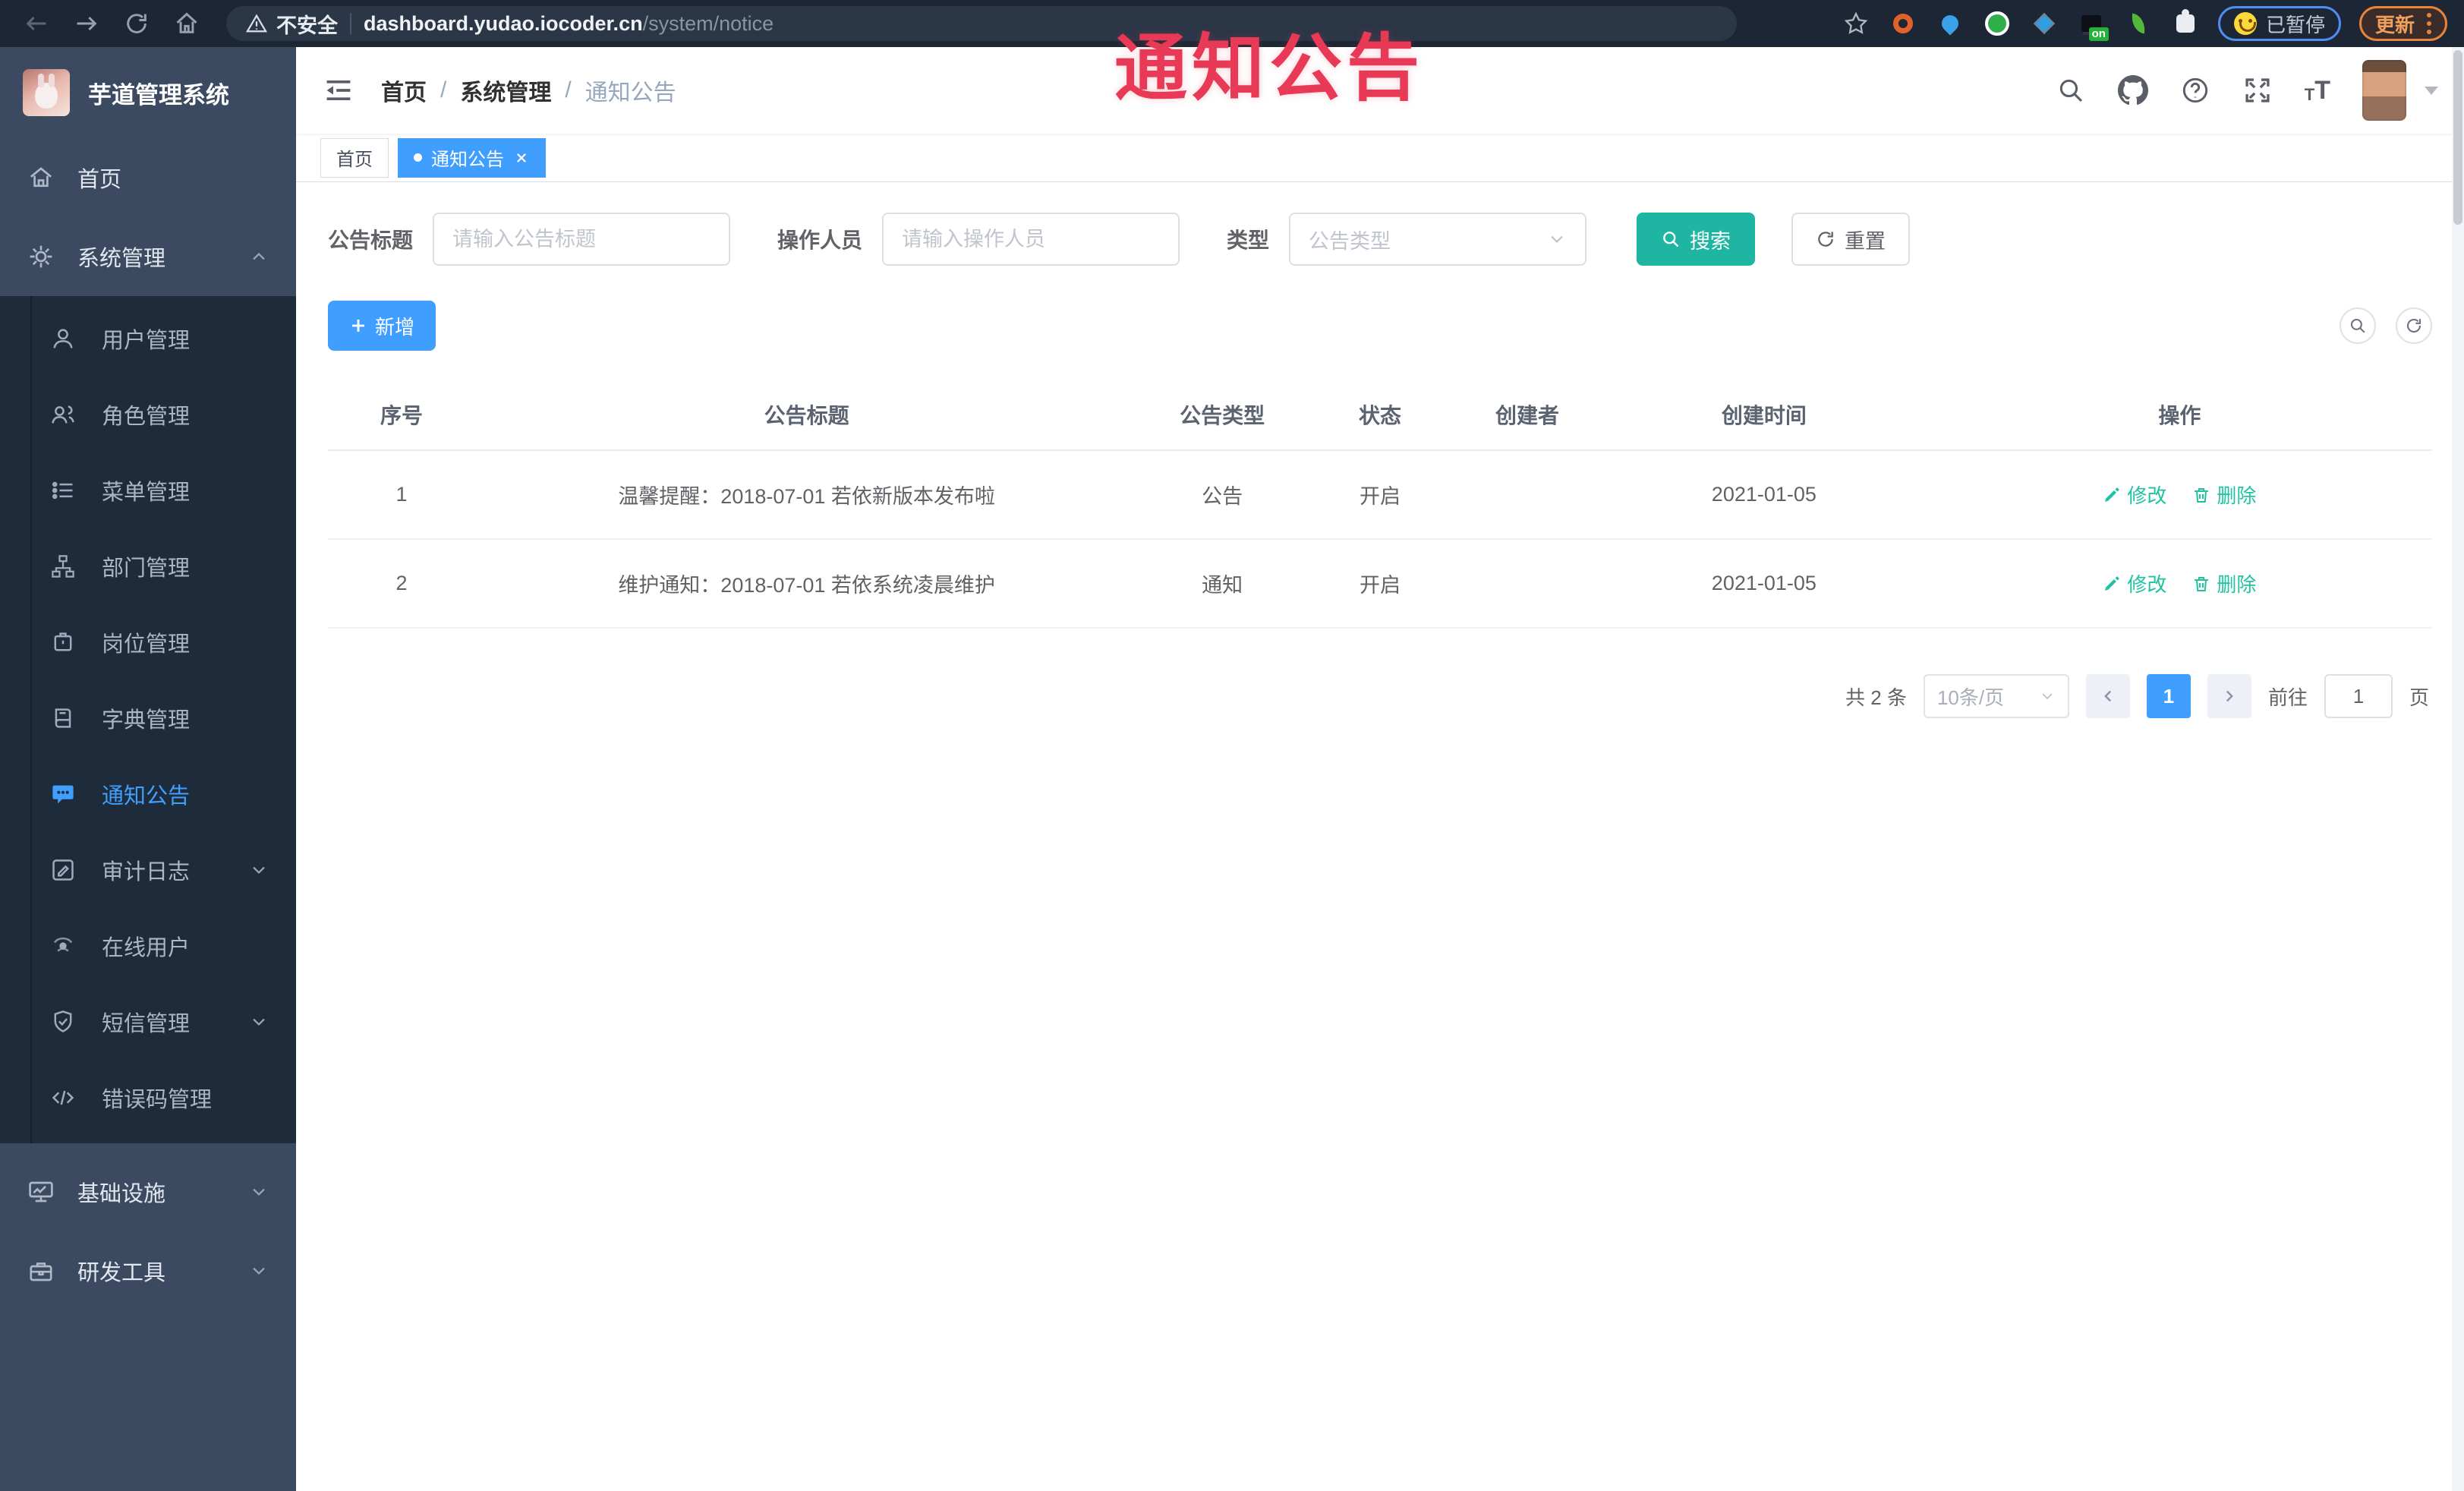  I want to click on browser-back-icon, so click(37, 23).